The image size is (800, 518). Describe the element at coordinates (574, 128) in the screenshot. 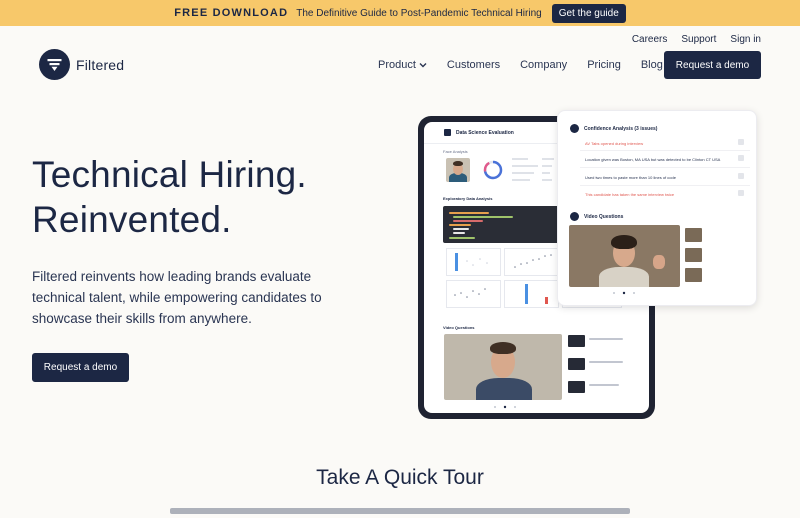

I see `confidence-icon` at that location.